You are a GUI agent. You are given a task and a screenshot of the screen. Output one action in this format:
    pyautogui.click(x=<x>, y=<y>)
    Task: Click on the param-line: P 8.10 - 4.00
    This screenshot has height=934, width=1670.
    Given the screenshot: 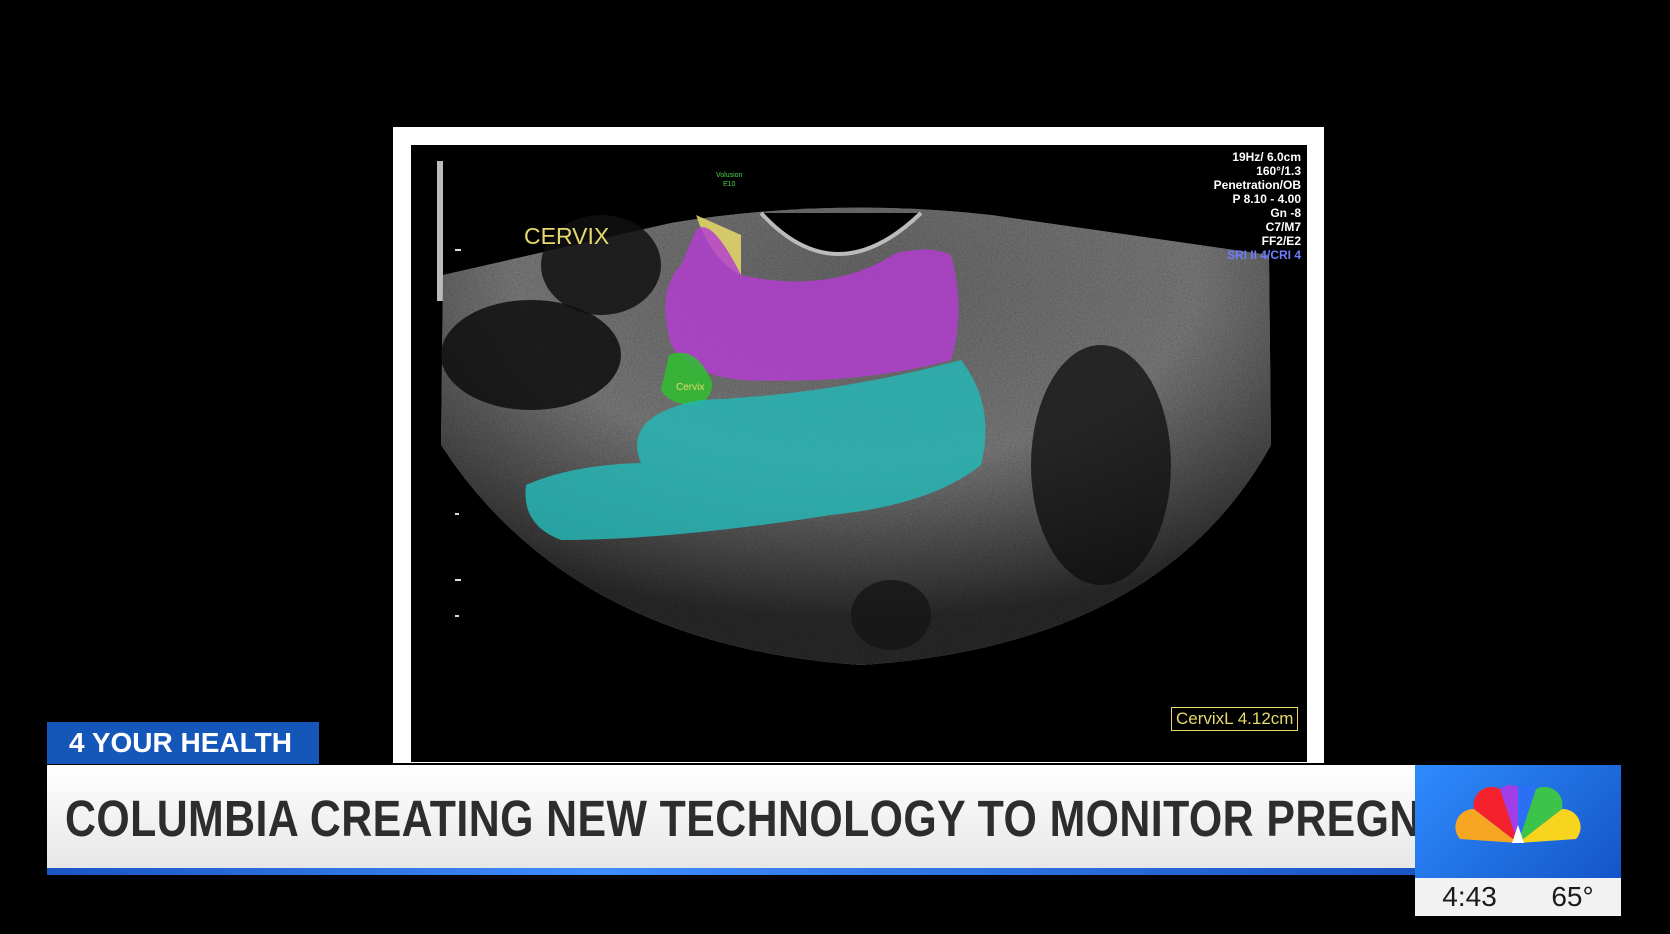 What is the action you would take?
    pyautogui.click(x=1267, y=199)
    